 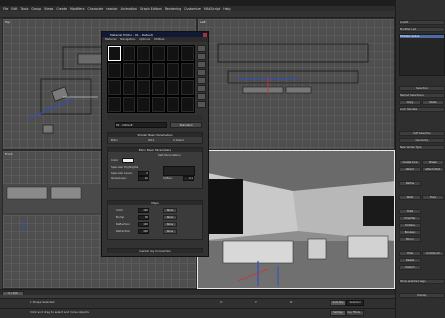 What do you see at coordinates (422, 109) in the screenshot?
I see `lock-handles-checkbox: Lock Handles` at bounding box center [422, 109].